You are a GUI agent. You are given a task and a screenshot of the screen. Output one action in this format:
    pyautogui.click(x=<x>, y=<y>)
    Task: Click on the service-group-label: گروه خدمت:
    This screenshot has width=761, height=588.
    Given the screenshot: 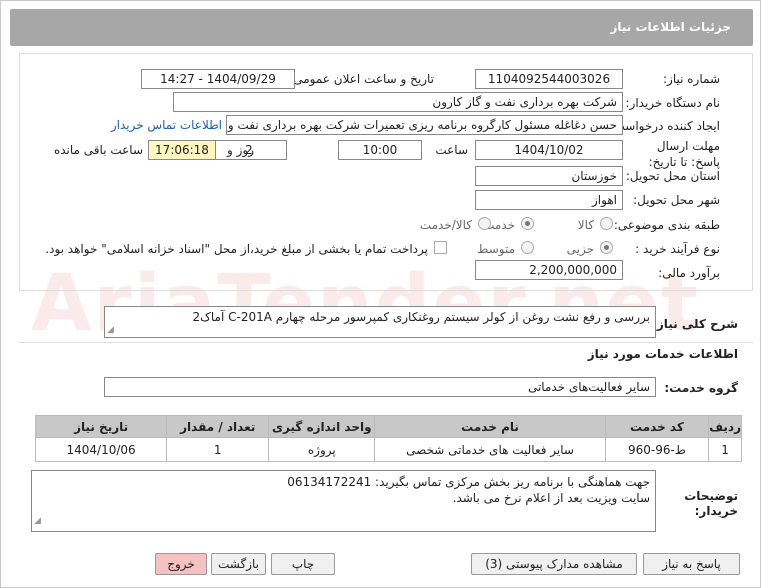 What is the action you would take?
    pyautogui.click(x=701, y=388)
    